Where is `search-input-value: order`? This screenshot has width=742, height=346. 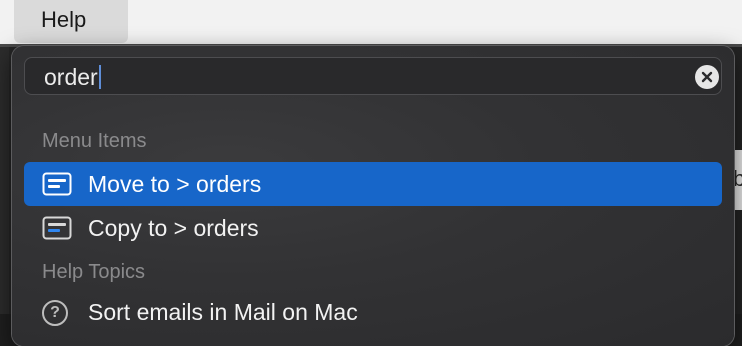
search-input-value: order is located at coordinates (71, 77).